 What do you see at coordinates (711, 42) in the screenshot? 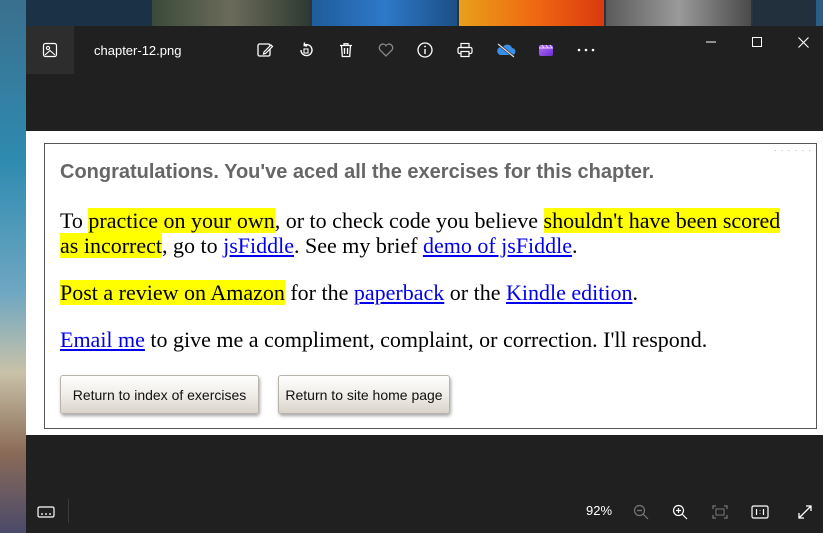
I see `minimize-button` at bounding box center [711, 42].